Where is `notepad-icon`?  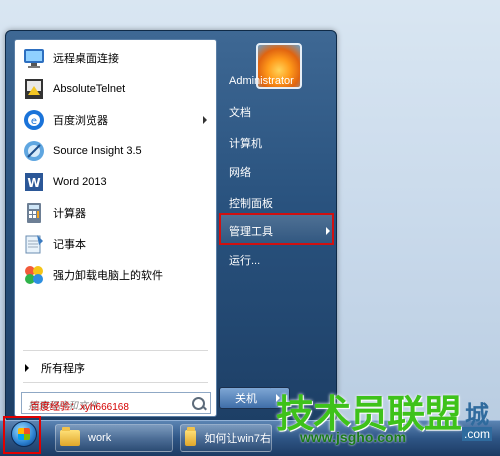
notepad-icon is located at coordinates (34, 244).